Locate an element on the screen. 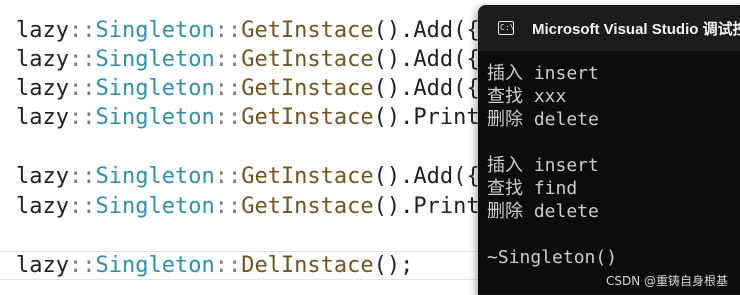 The width and height of the screenshot is (740, 295). console-title: Microsoft Visual Studio 调试控 is located at coordinates (636, 29).